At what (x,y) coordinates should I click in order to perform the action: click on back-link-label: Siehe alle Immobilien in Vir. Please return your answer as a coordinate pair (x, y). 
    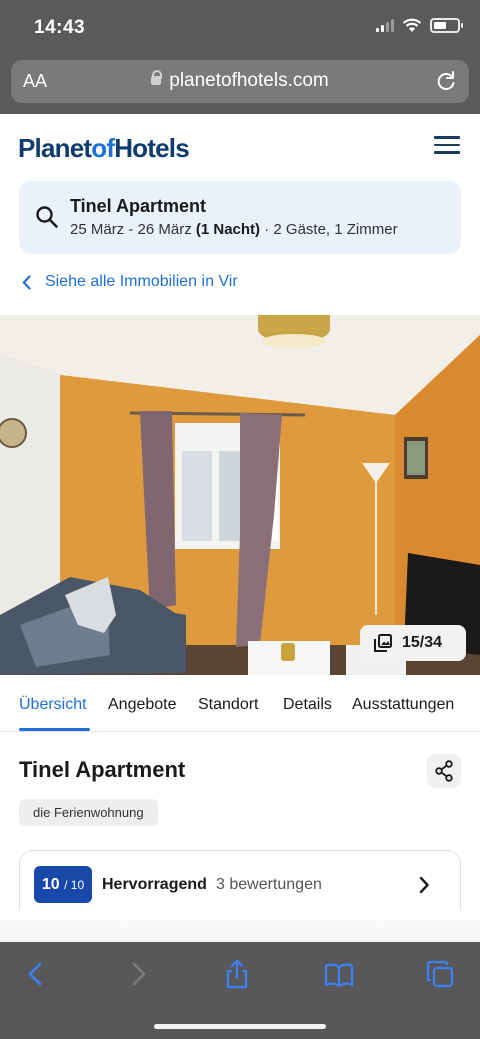
    Looking at the image, I should click on (141, 281).